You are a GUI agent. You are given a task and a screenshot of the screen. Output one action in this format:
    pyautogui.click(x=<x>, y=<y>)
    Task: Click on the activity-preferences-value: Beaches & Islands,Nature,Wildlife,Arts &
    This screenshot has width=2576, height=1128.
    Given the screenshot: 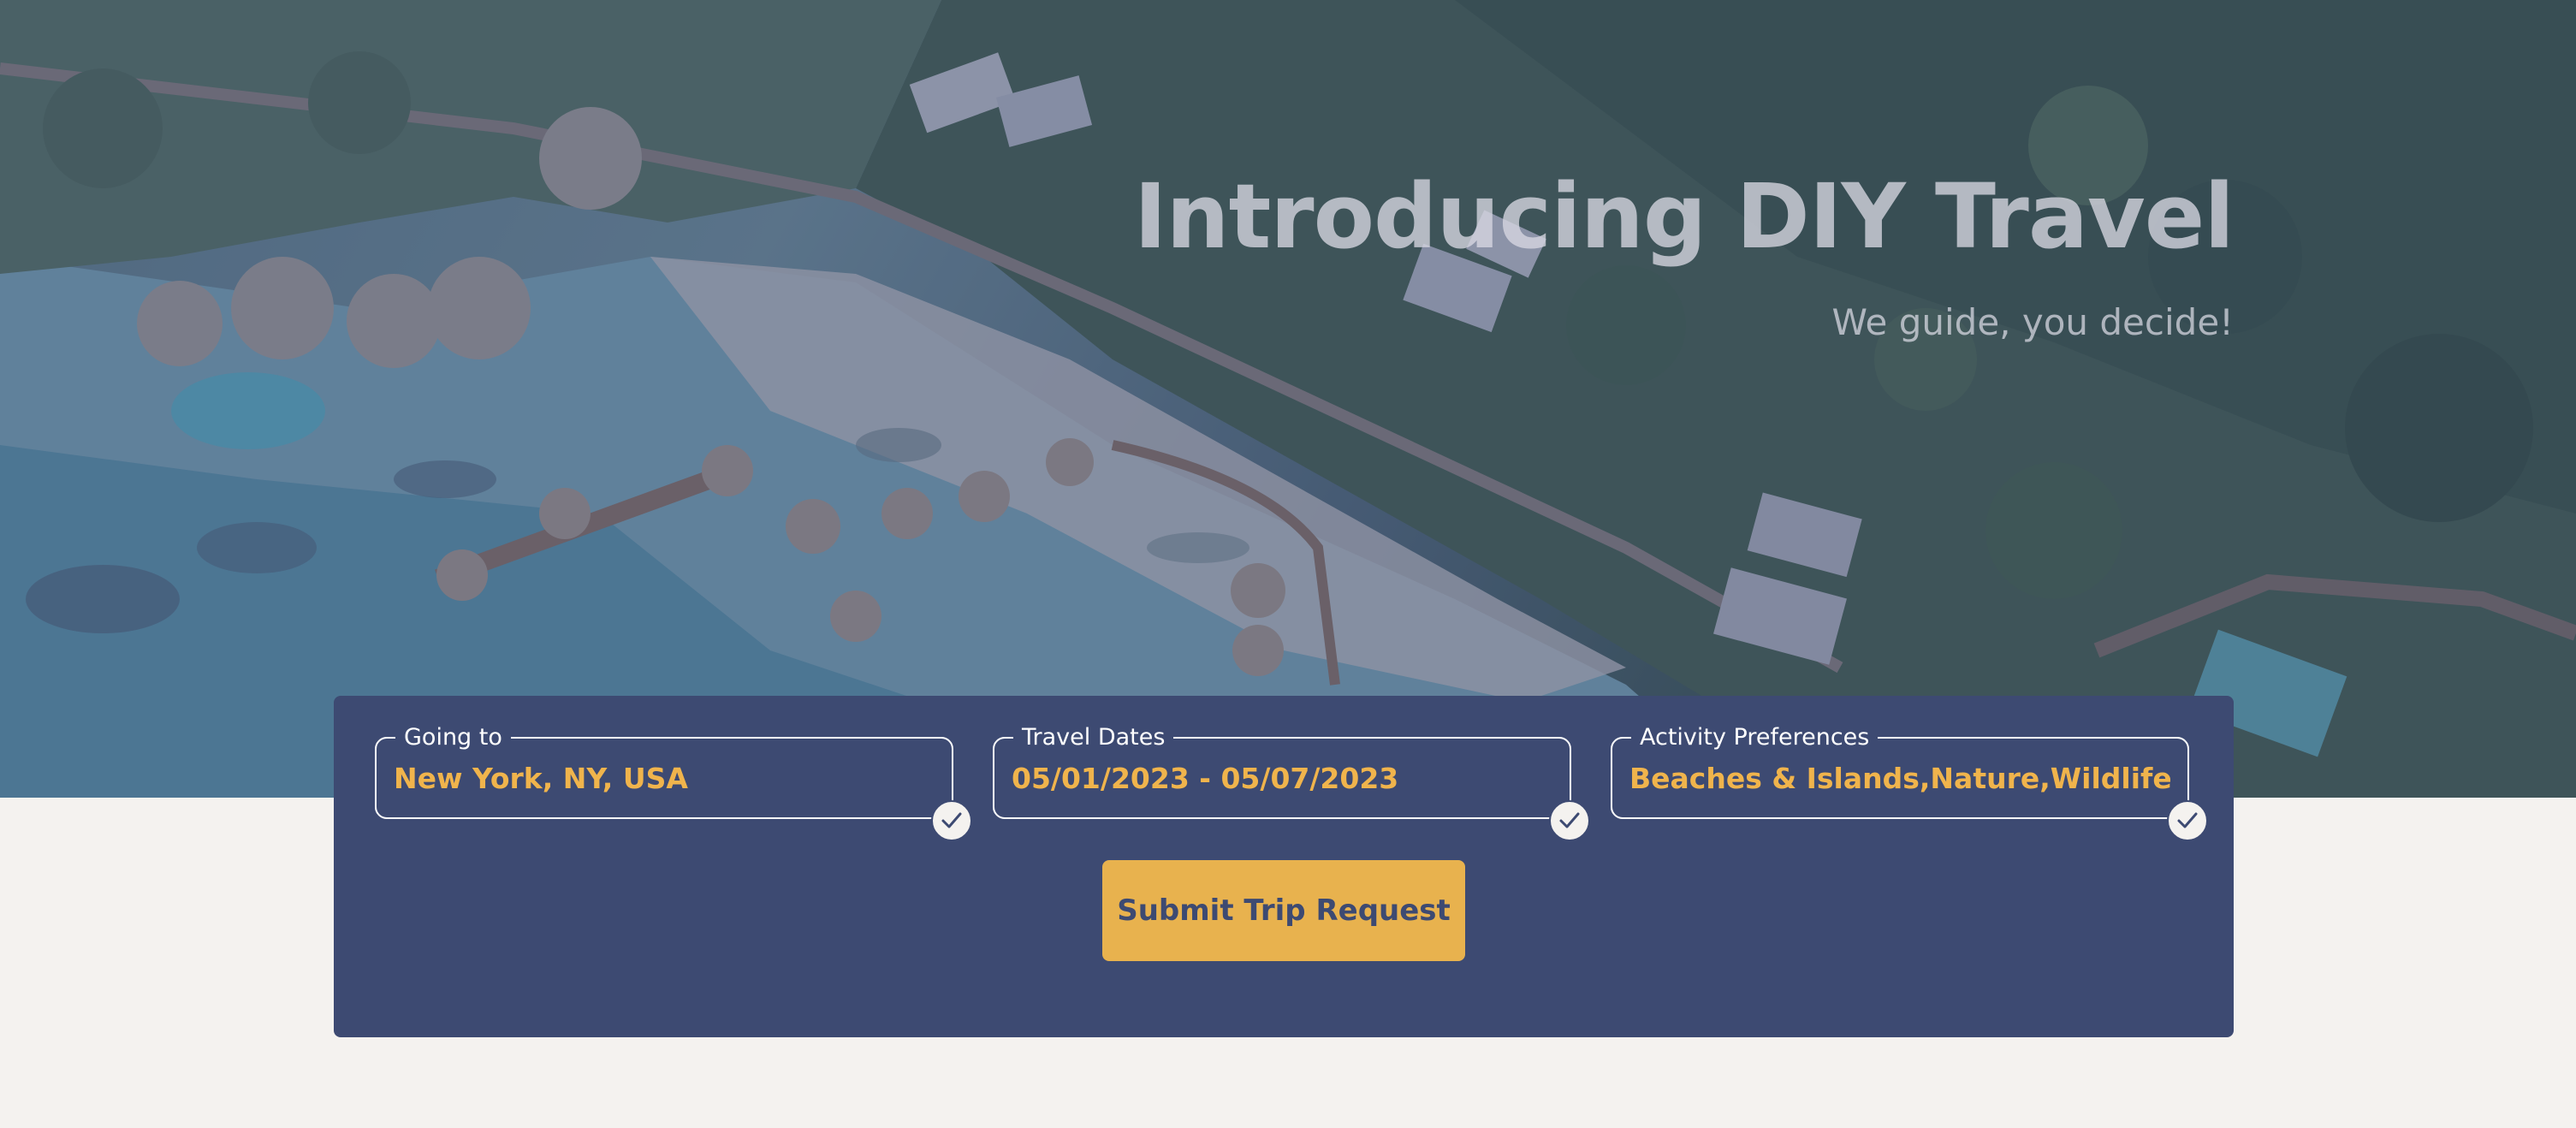 What is the action you would take?
    pyautogui.click(x=1899, y=779)
    